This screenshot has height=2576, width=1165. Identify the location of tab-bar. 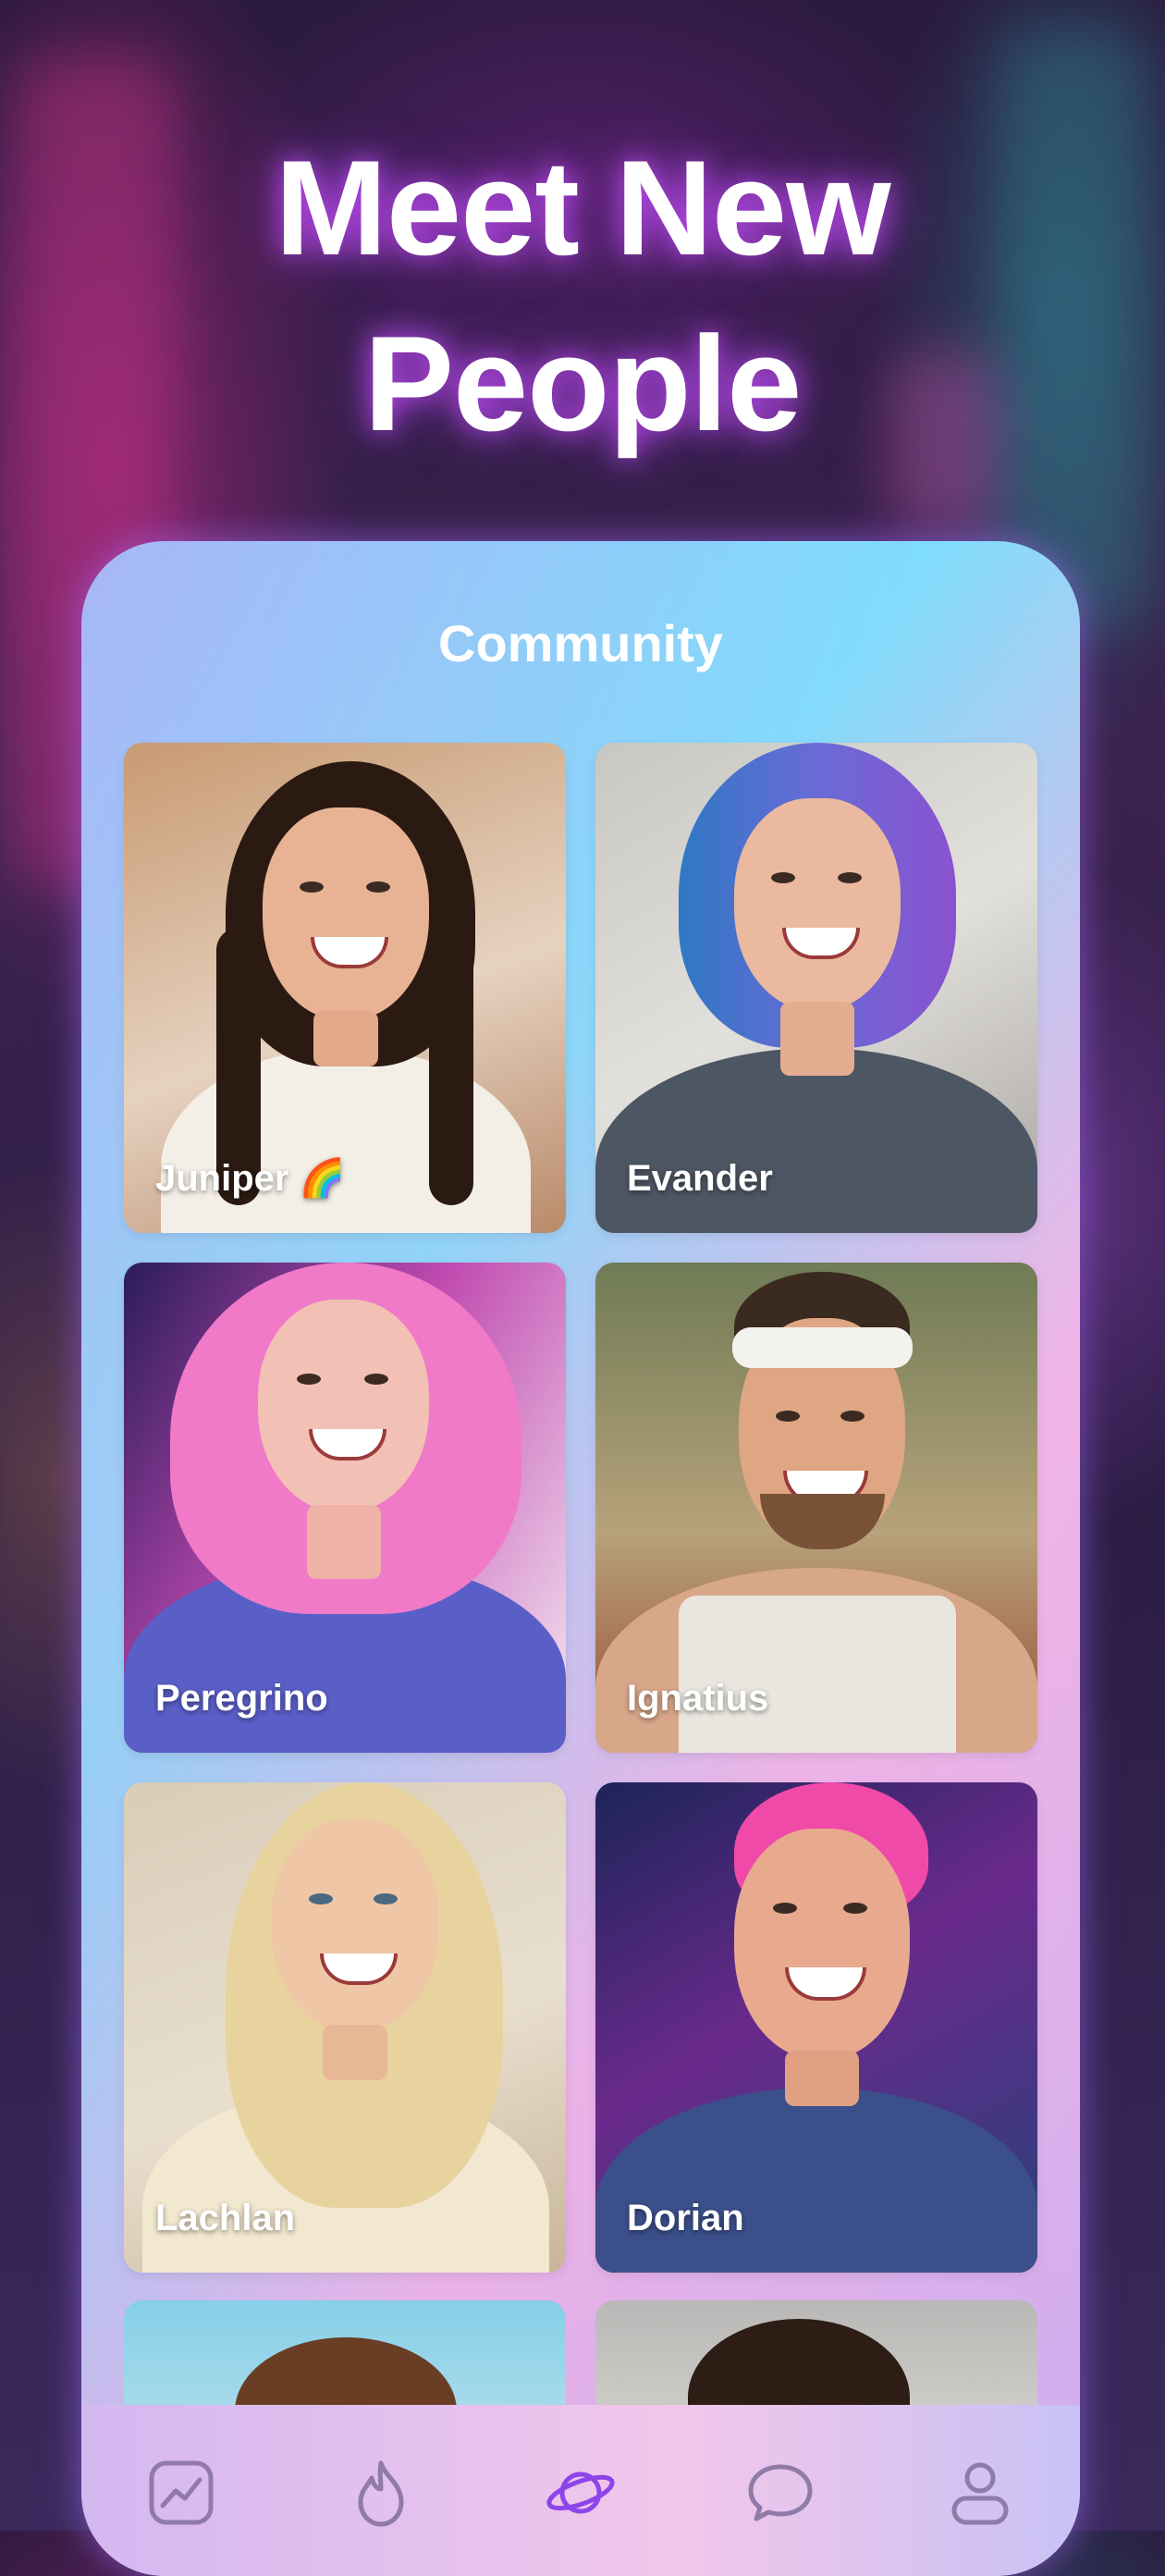
(580, 2490).